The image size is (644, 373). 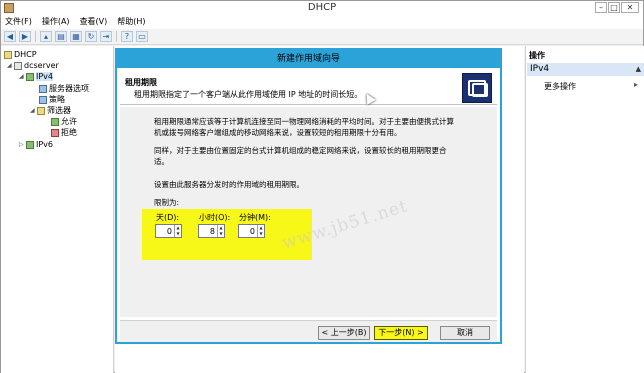 What do you see at coordinates (131, 22) in the screenshot?
I see `menu-help: 帮助(H)` at bounding box center [131, 22].